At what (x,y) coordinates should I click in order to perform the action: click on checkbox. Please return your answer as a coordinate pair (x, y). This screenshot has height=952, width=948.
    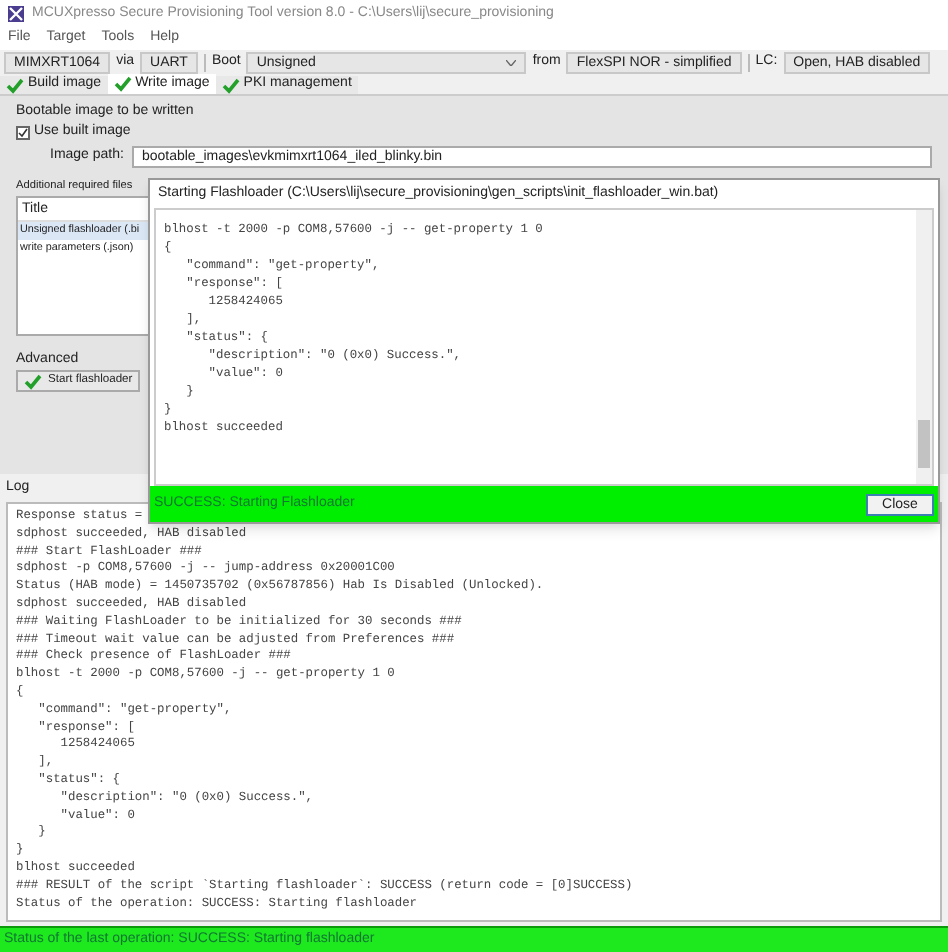
    Looking at the image, I should click on (23, 132).